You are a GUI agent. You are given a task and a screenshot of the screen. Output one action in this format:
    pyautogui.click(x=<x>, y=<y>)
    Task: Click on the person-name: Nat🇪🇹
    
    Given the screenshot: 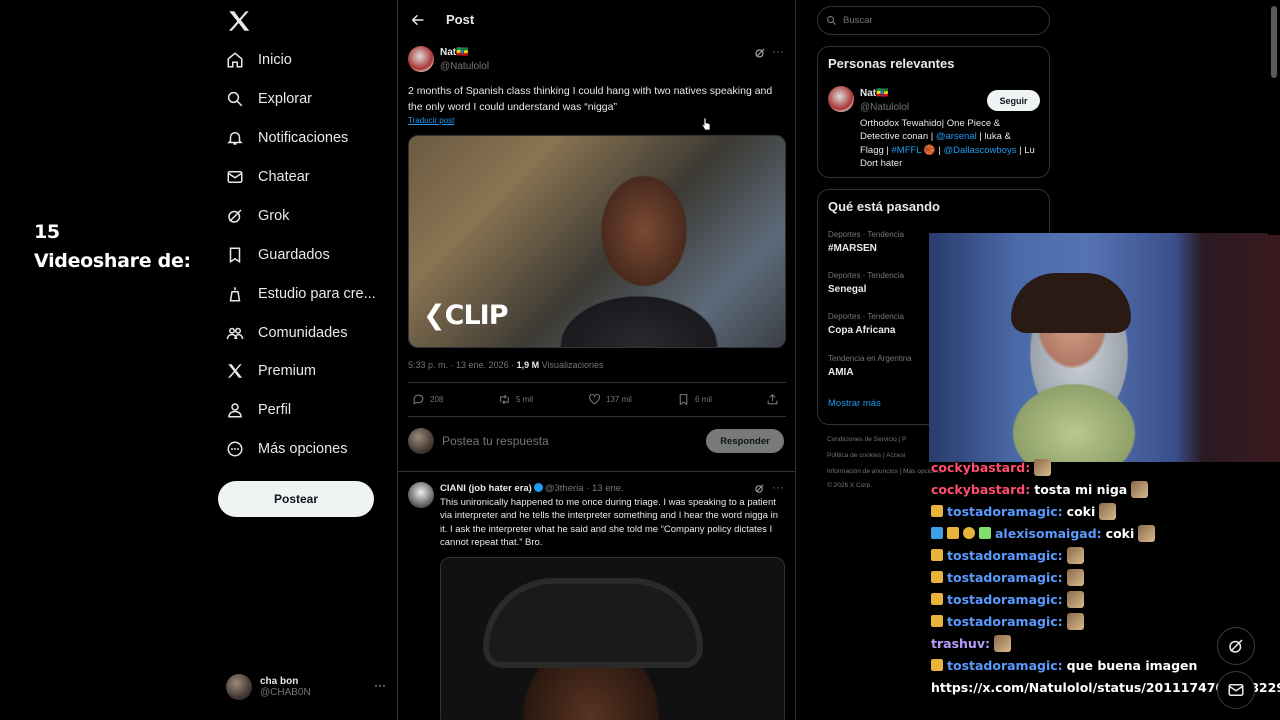 What is the action you would take?
    pyautogui.click(x=874, y=93)
    